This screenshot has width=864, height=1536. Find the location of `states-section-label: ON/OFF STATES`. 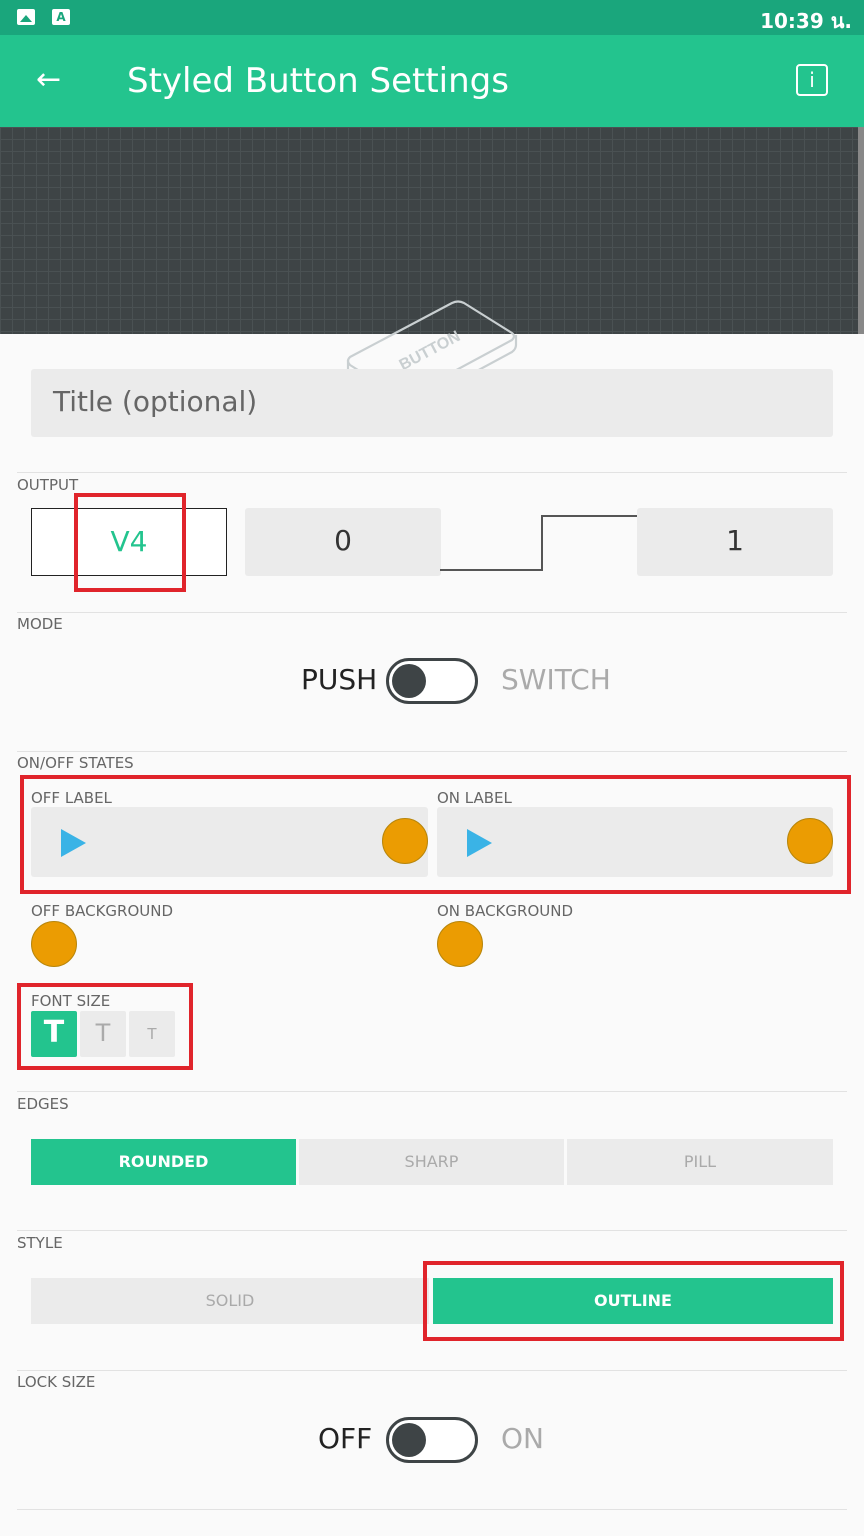

states-section-label: ON/OFF STATES is located at coordinates (75, 763).